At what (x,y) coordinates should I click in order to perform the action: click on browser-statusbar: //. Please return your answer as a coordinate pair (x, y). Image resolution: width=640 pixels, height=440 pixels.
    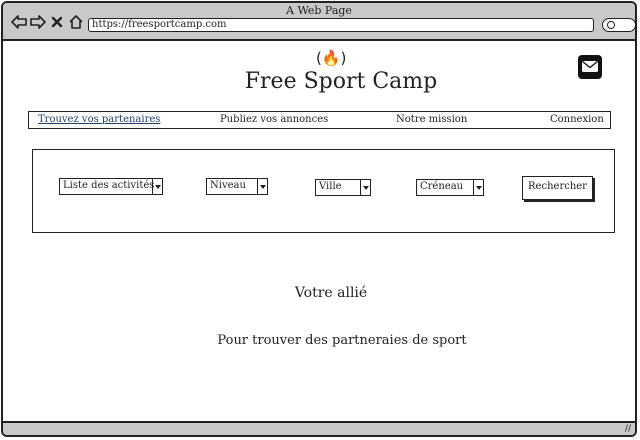
    Looking at the image, I should click on (319, 428).